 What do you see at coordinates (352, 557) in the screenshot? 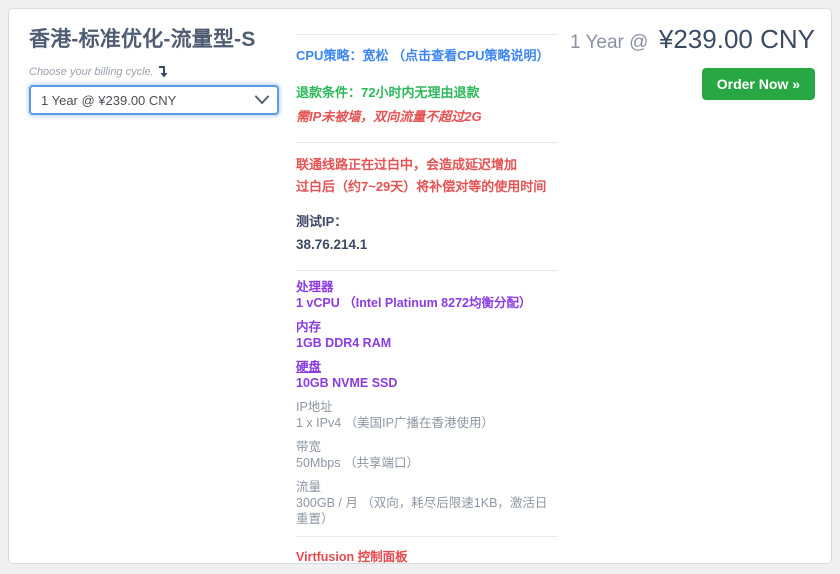
I see `control-panel-line: Virtfusion 控制面板` at bounding box center [352, 557].